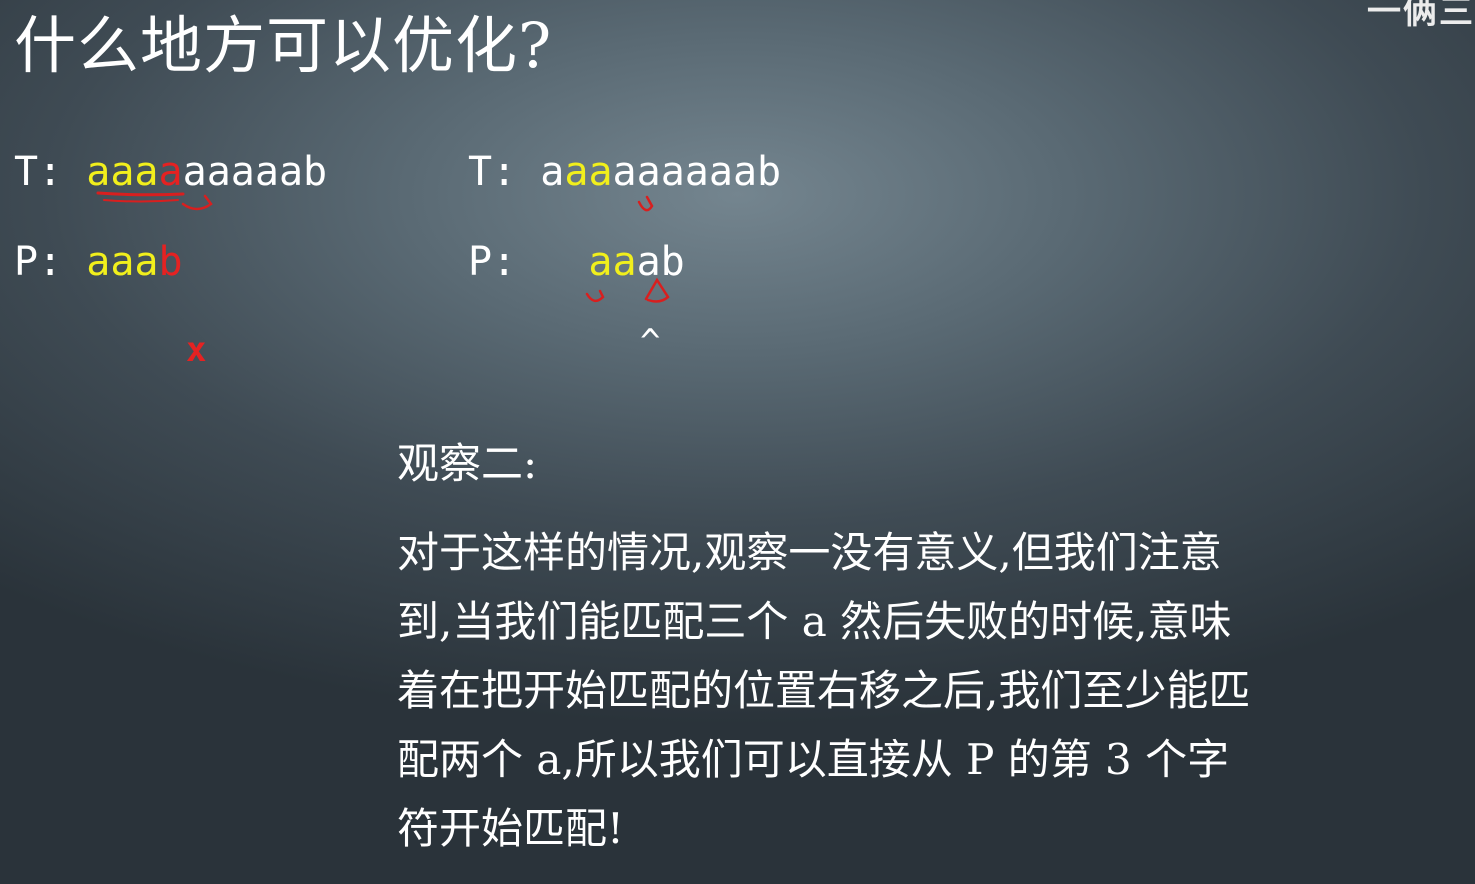 The height and width of the screenshot is (884, 1475). Describe the element at coordinates (813, 759) in the screenshot. I see `observation-line: 配两个 a,所以我们可以直接从 P 的第 3 个字` at that location.